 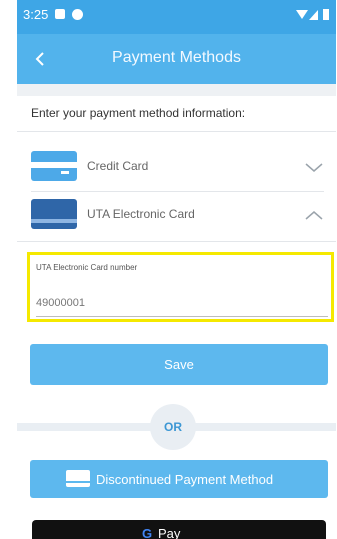 What do you see at coordinates (326, 14) in the screenshot?
I see `battery-icon` at bounding box center [326, 14].